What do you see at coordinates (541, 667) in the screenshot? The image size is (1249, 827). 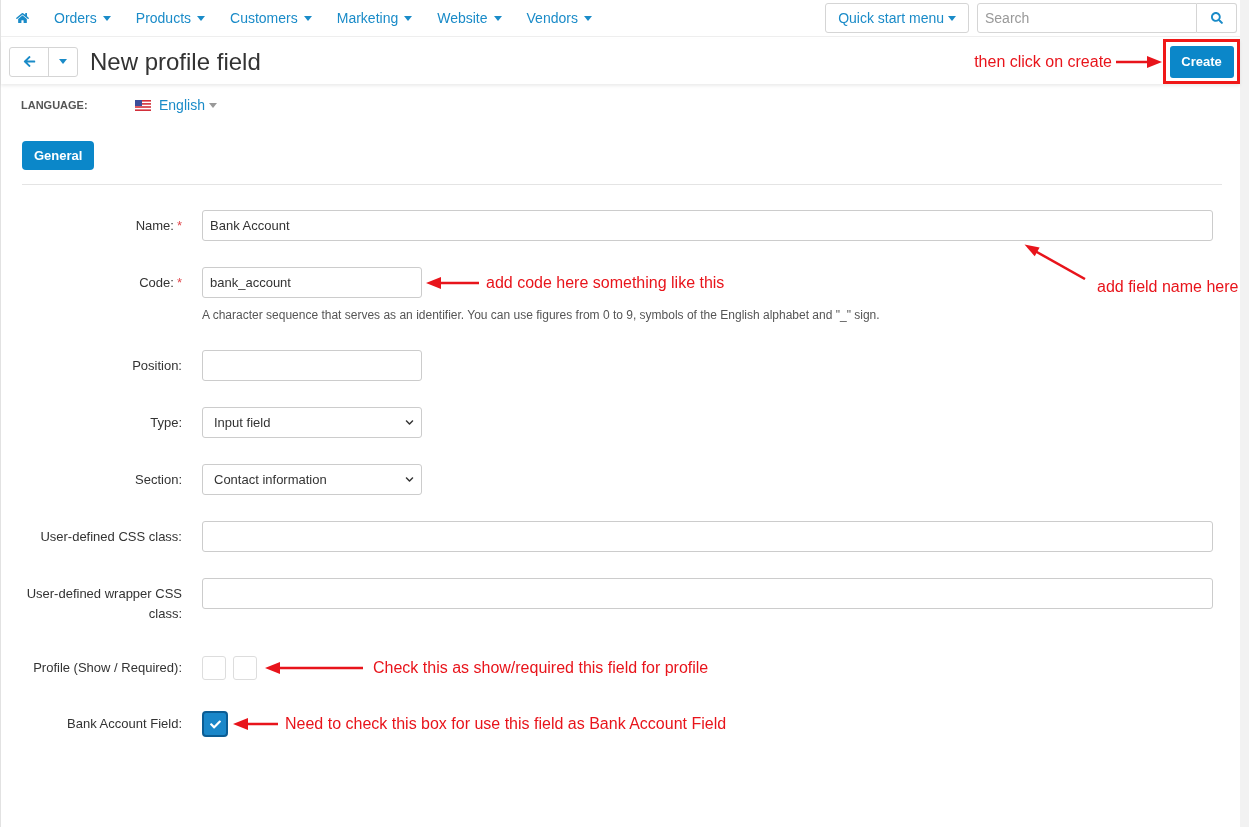 I see `annotation-text: Check this as show/required this field for profile` at bounding box center [541, 667].